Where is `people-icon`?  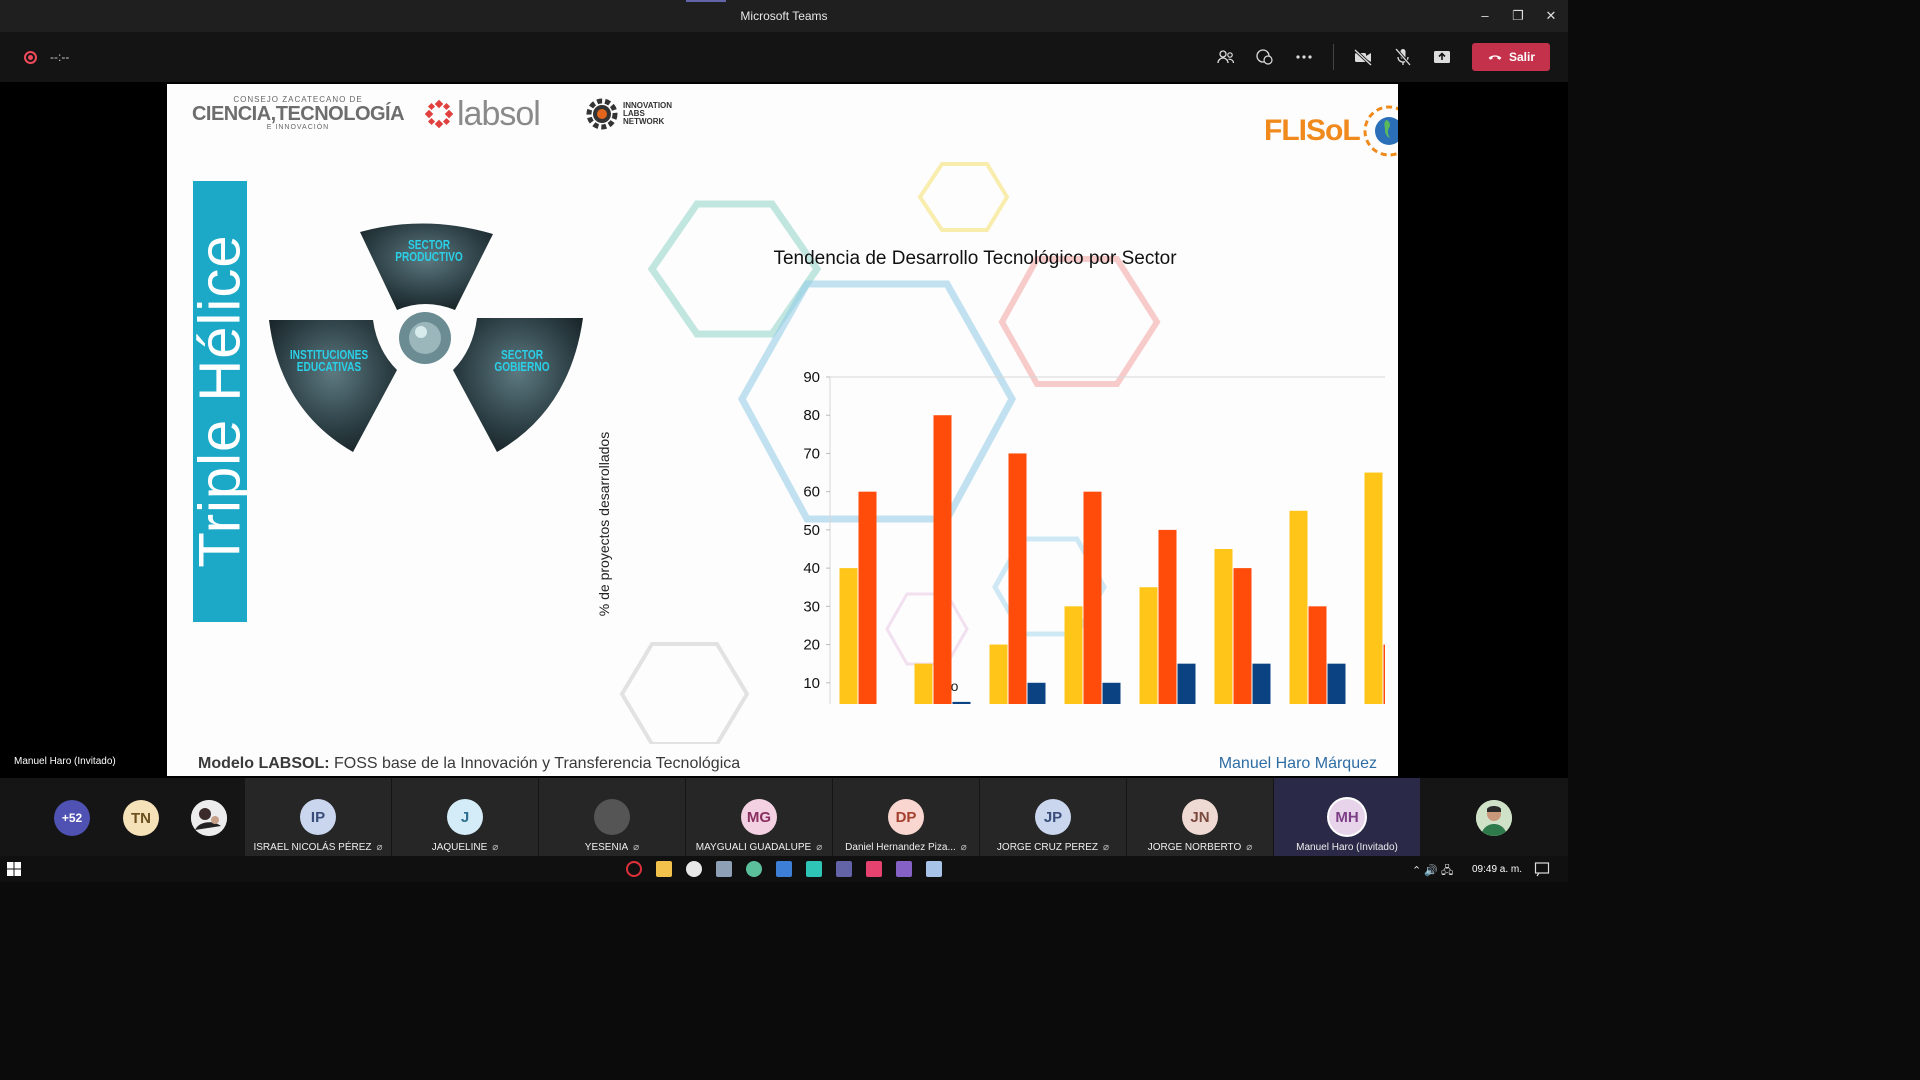
people-icon is located at coordinates (1226, 57).